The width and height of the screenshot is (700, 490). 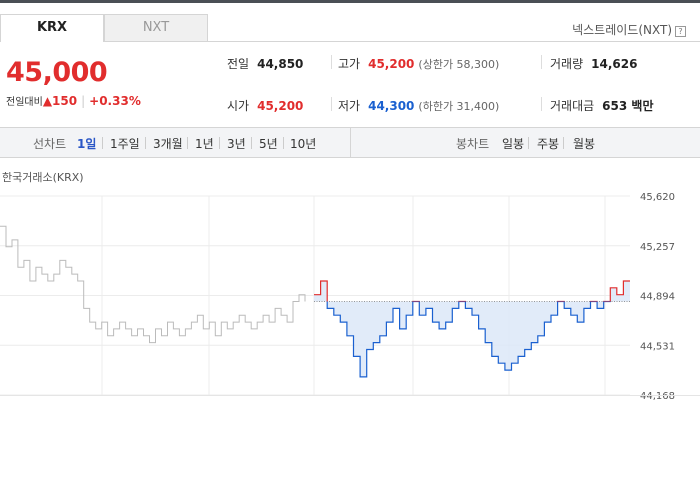 I want to click on y-tick-label: 44,168, so click(x=657, y=396).